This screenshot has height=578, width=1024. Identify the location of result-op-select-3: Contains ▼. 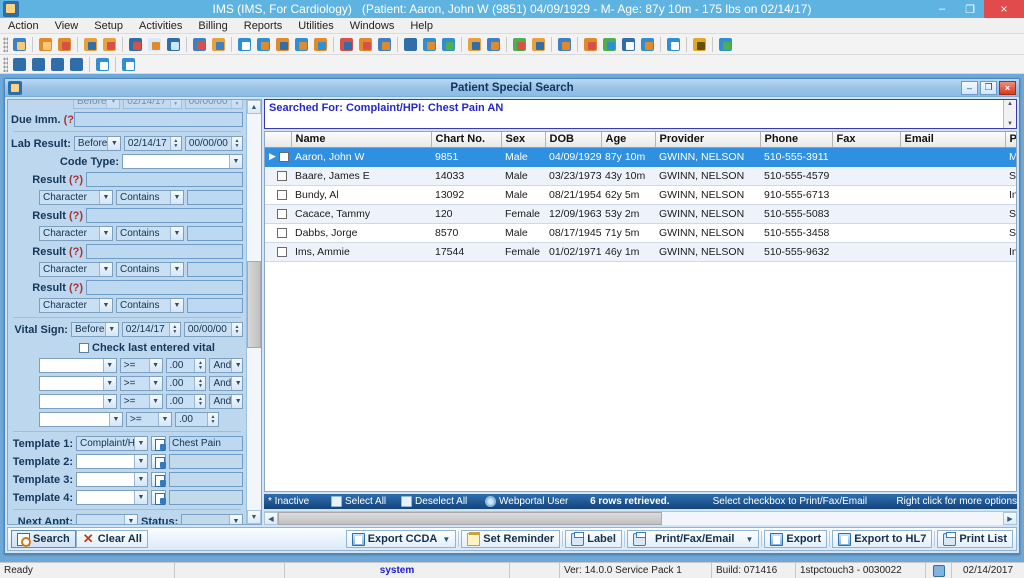
(150, 269).